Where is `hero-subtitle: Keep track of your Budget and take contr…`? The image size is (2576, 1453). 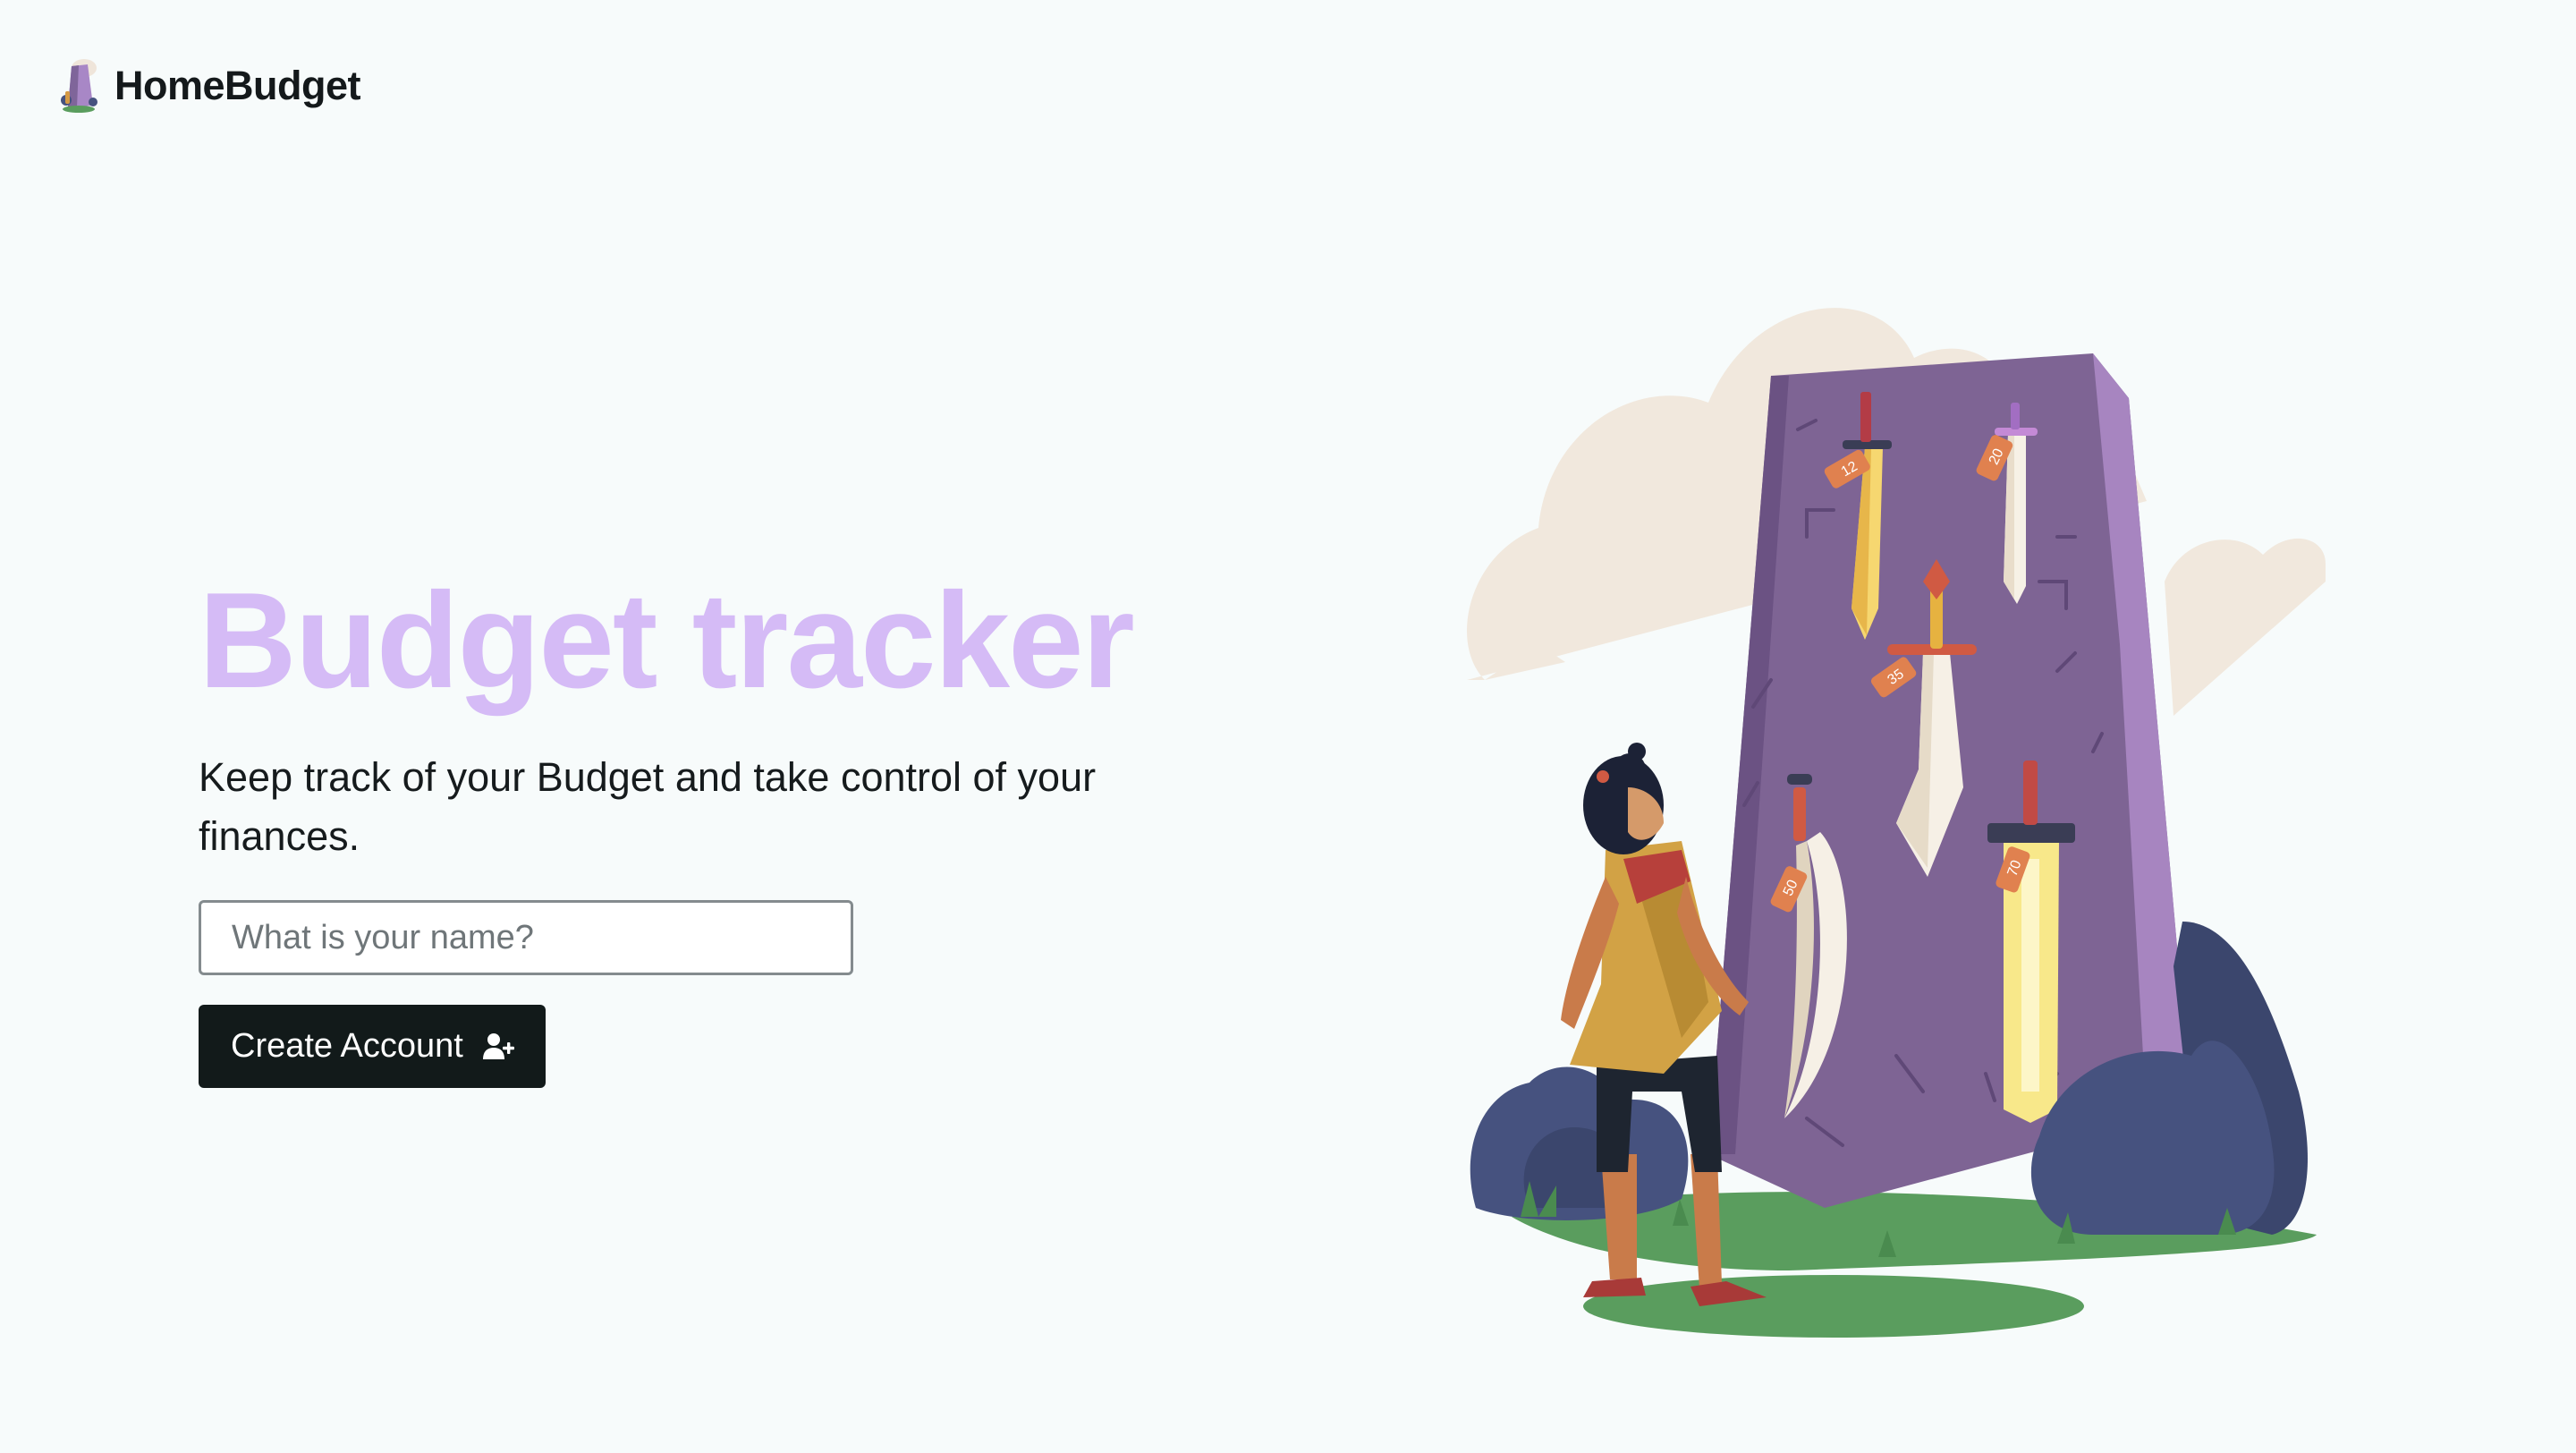 hero-subtitle: Keep track of your Budget and take contr… is located at coordinates (648, 806).